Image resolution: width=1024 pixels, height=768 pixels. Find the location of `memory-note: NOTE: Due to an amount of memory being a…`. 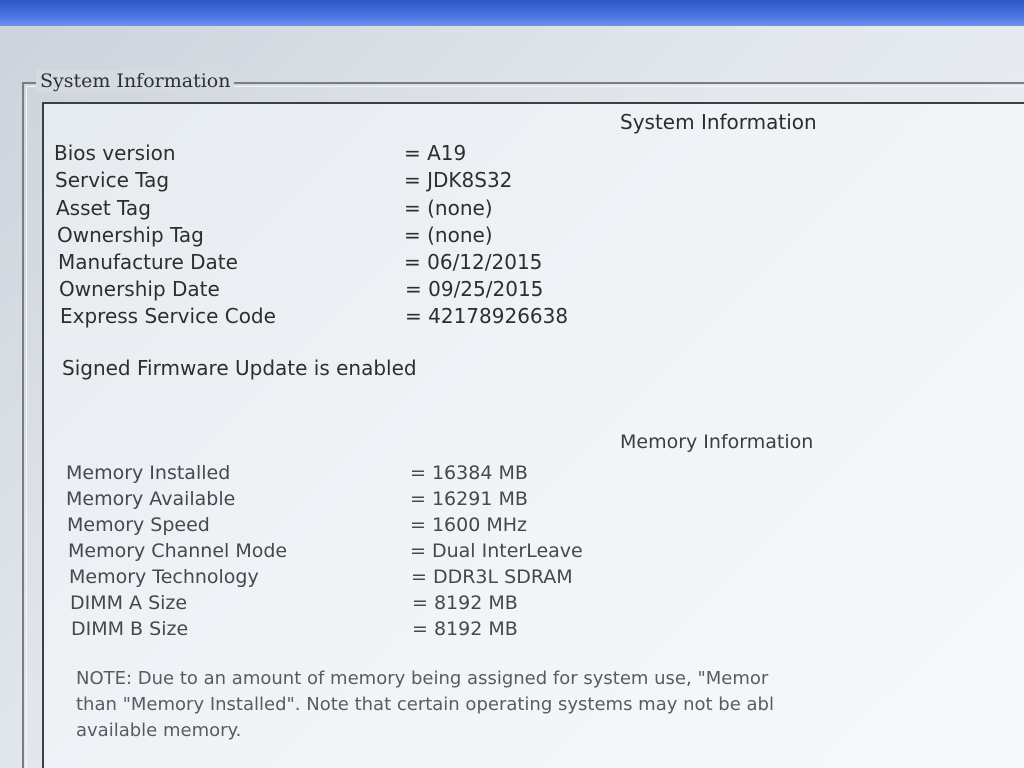

memory-note: NOTE: Due to an amount of memory being a… is located at coordinates (546, 705).